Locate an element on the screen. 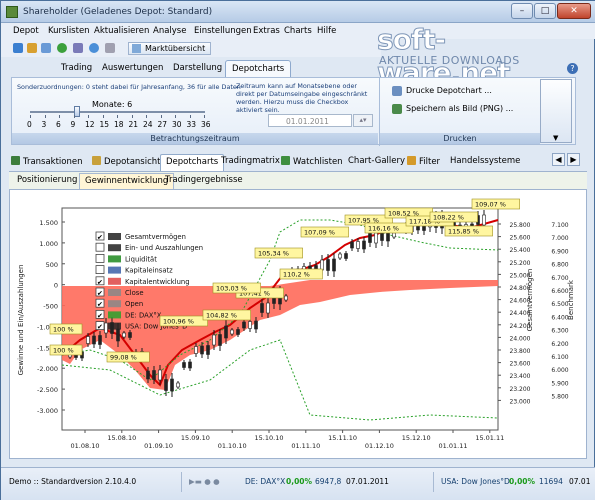 The width and height of the screenshot is (595, 500). settings-icon is located at coordinates (78, 48).